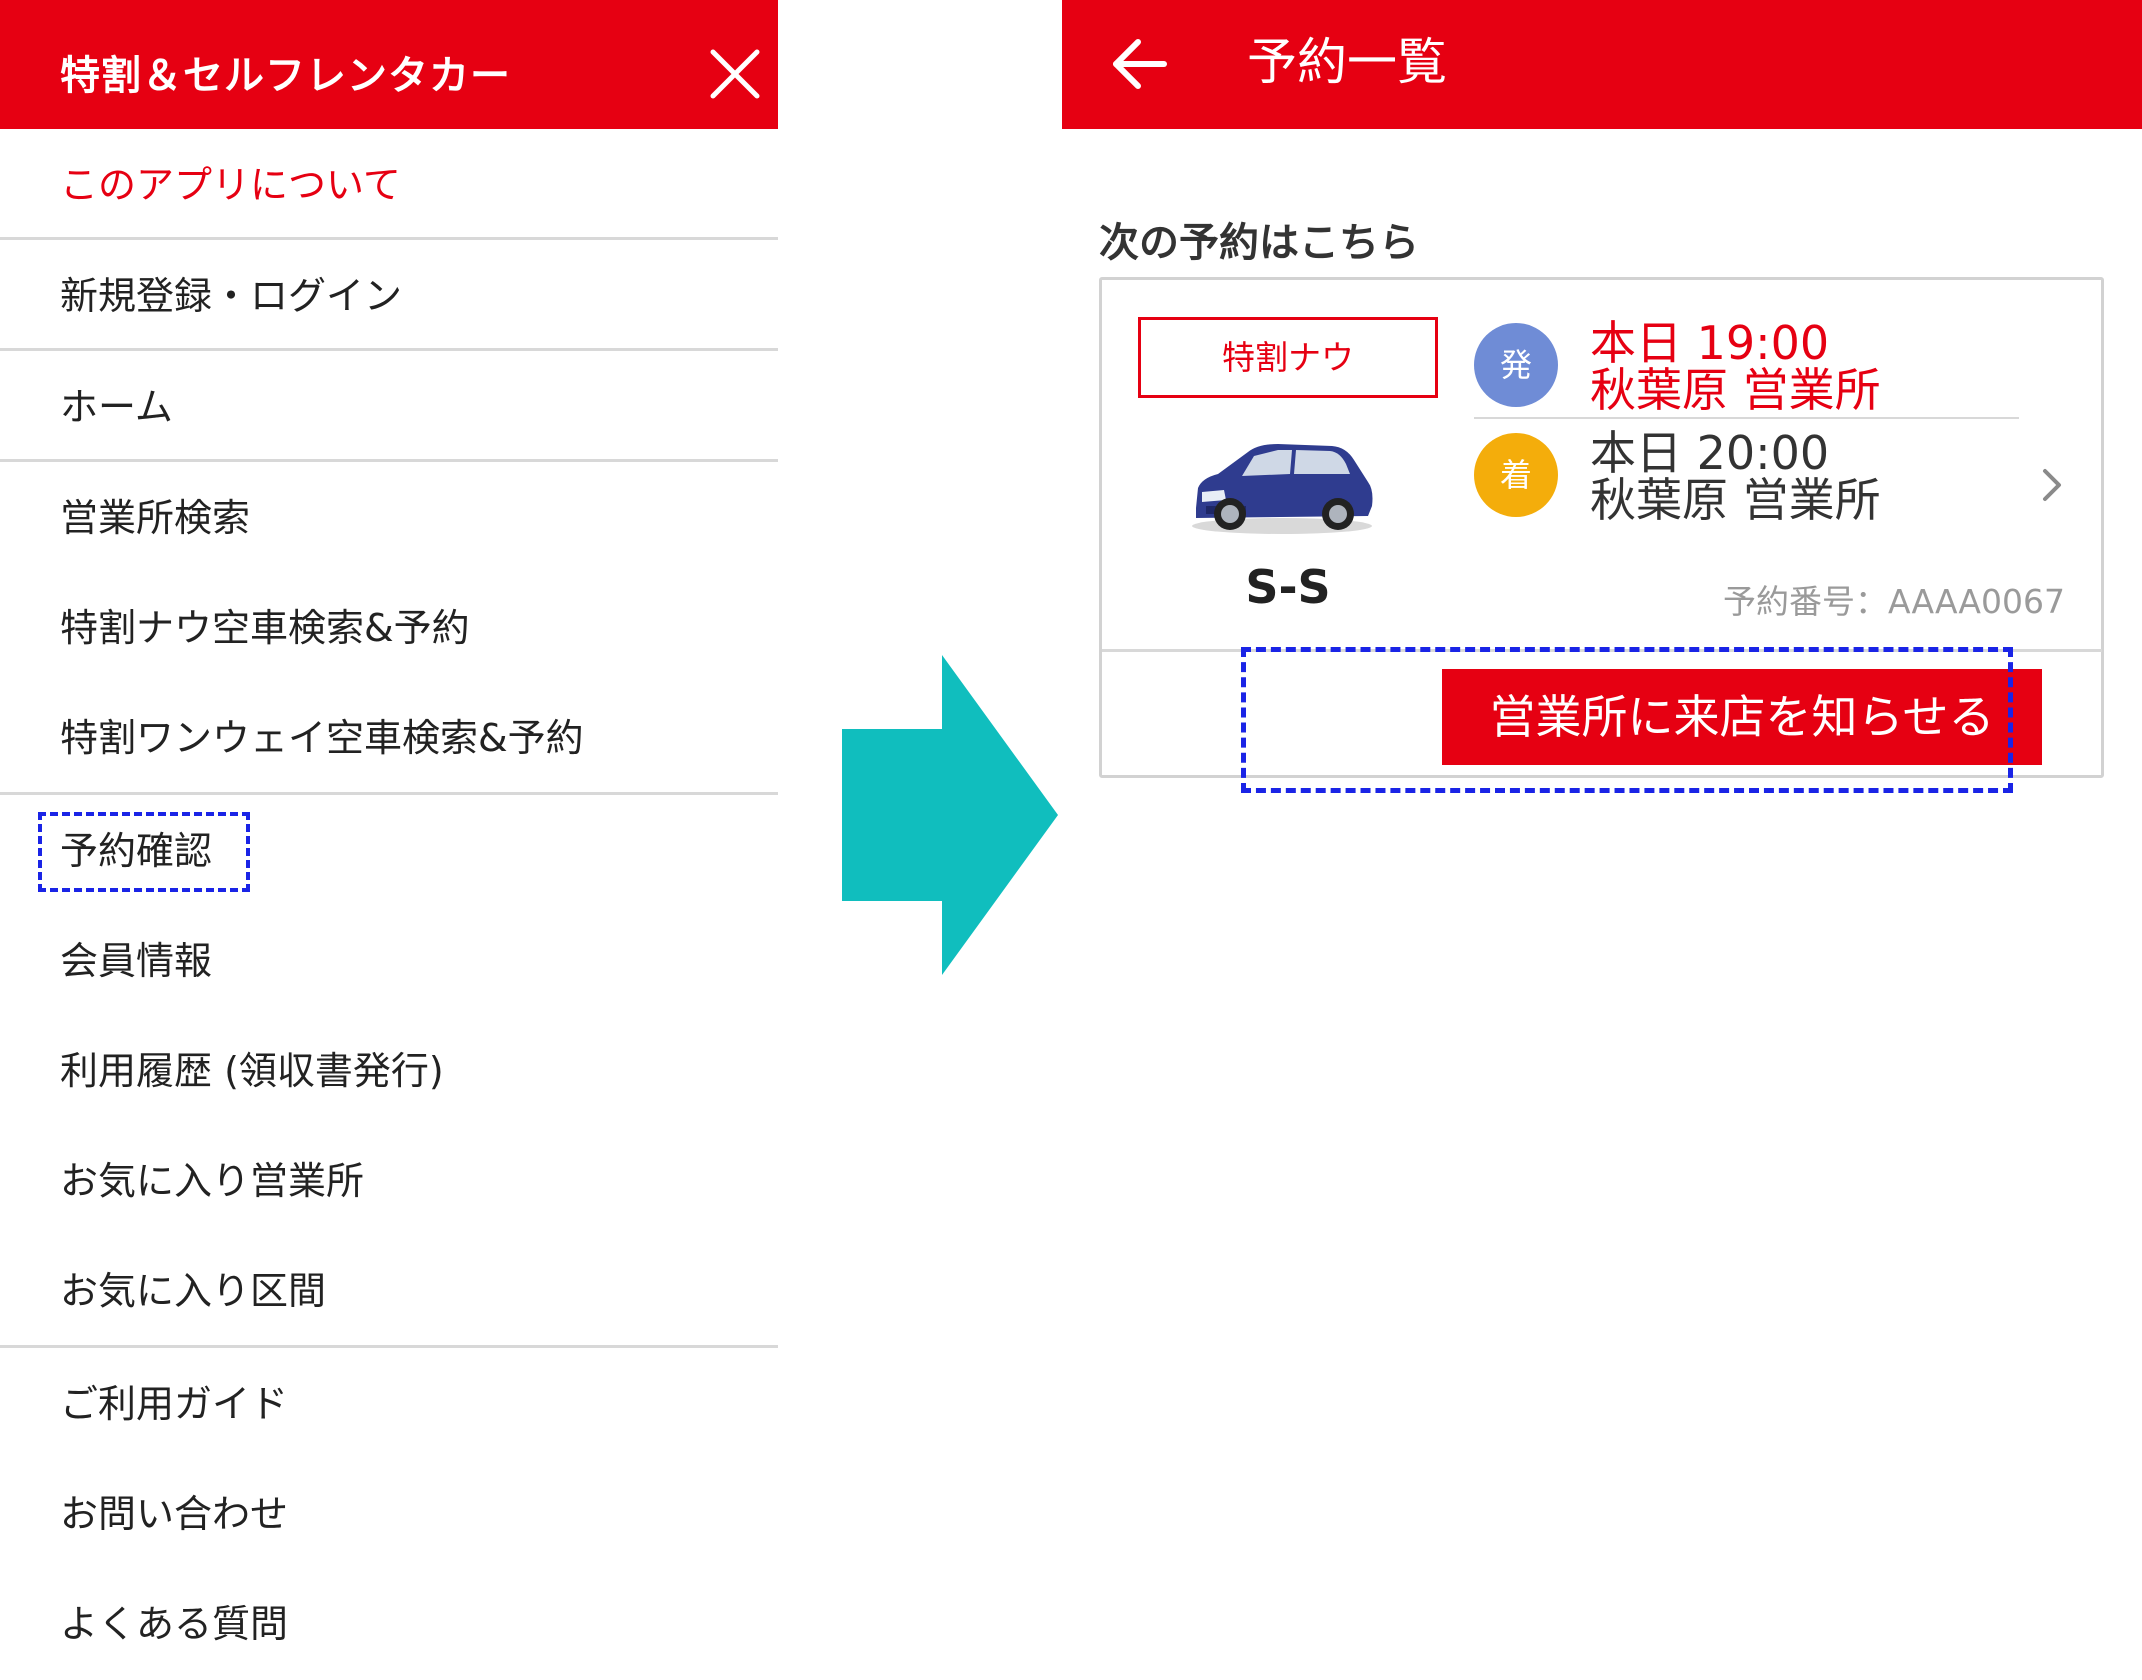 The width and height of the screenshot is (2142, 1680). I want to click on menu-item-register-login: 新規登録・ログイン, so click(389, 295).